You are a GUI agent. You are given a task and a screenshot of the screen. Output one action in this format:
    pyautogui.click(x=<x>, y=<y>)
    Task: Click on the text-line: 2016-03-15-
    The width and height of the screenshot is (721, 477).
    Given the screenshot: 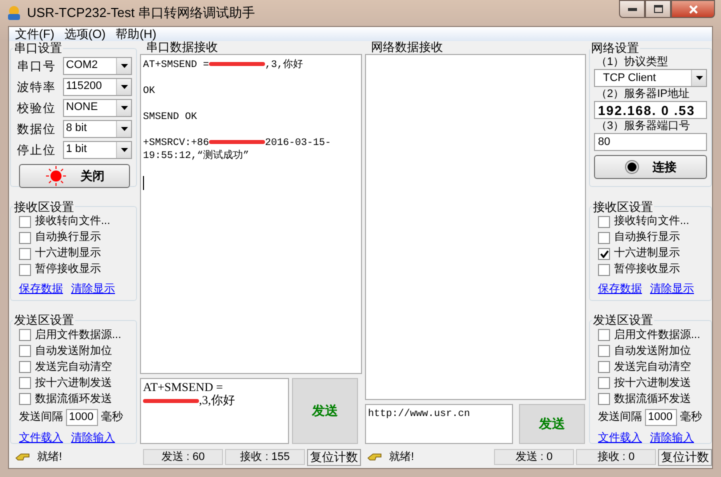 What is the action you would take?
    pyautogui.click(x=298, y=143)
    